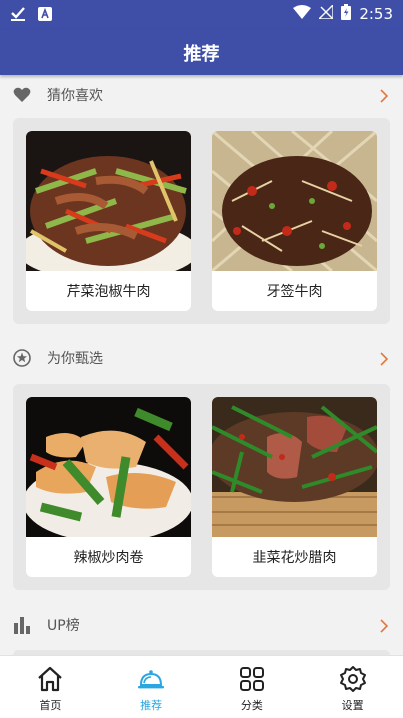 Image resolution: width=403 pixels, height=718 pixels. What do you see at coordinates (151, 679) in the screenshot?
I see `dish-cloche-icon` at bounding box center [151, 679].